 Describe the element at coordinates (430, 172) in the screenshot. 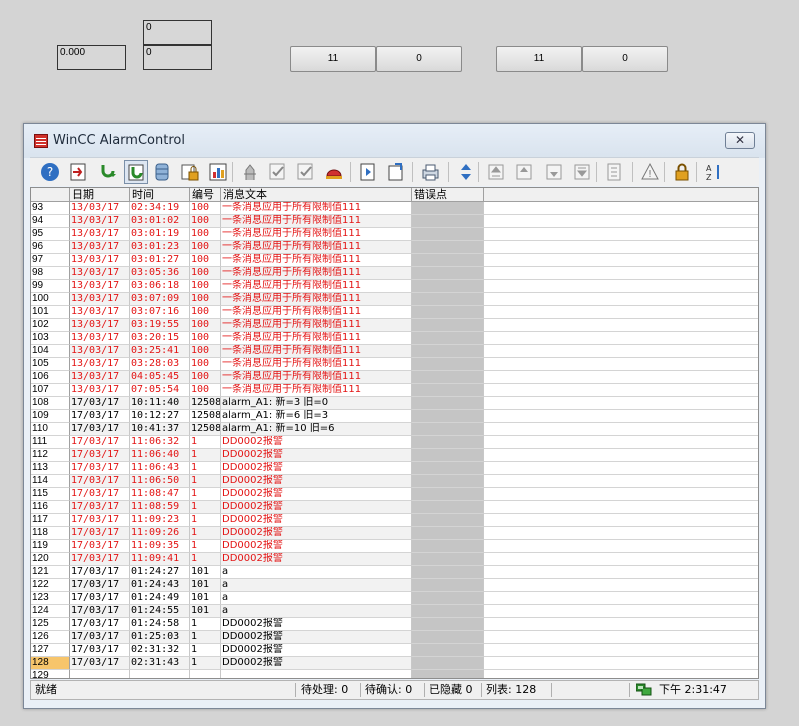

I see `toolbar-button-print` at that location.